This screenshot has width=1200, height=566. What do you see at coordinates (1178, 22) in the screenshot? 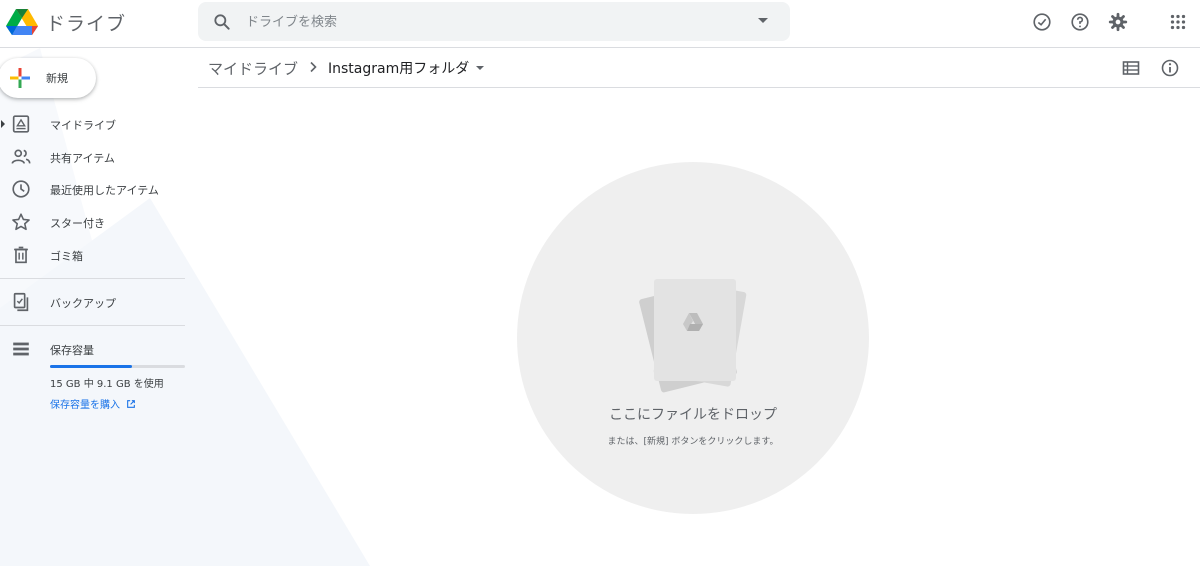
I see `apps-grid-icon` at bounding box center [1178, 22].